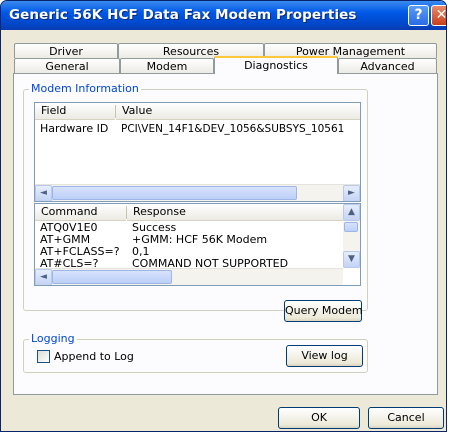 Image resolution: width=450 pixels, height=435 pixels. What do you see at coordinates (418, 15) in the screenshot?
I see `help-button: ?` at bounding box center [418, 15].